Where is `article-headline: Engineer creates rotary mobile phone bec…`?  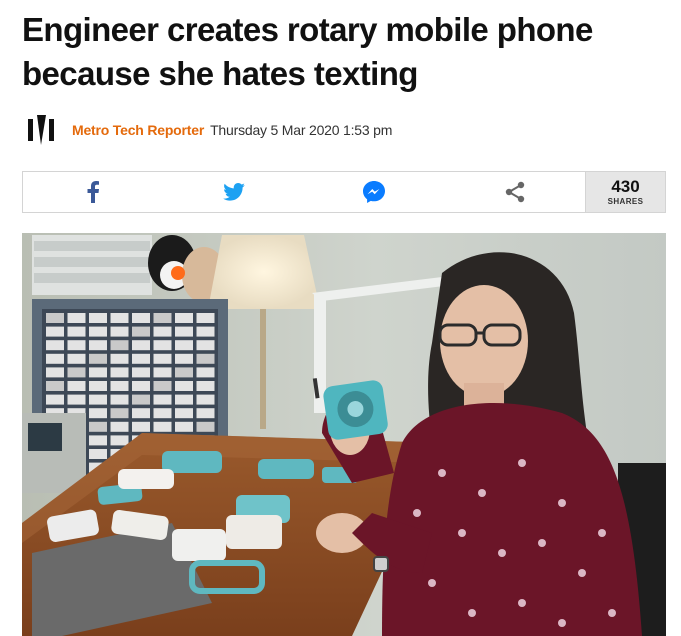 article-headline: Engineer creates rotary mobile phone bec… is located at coordinates (307, 51).